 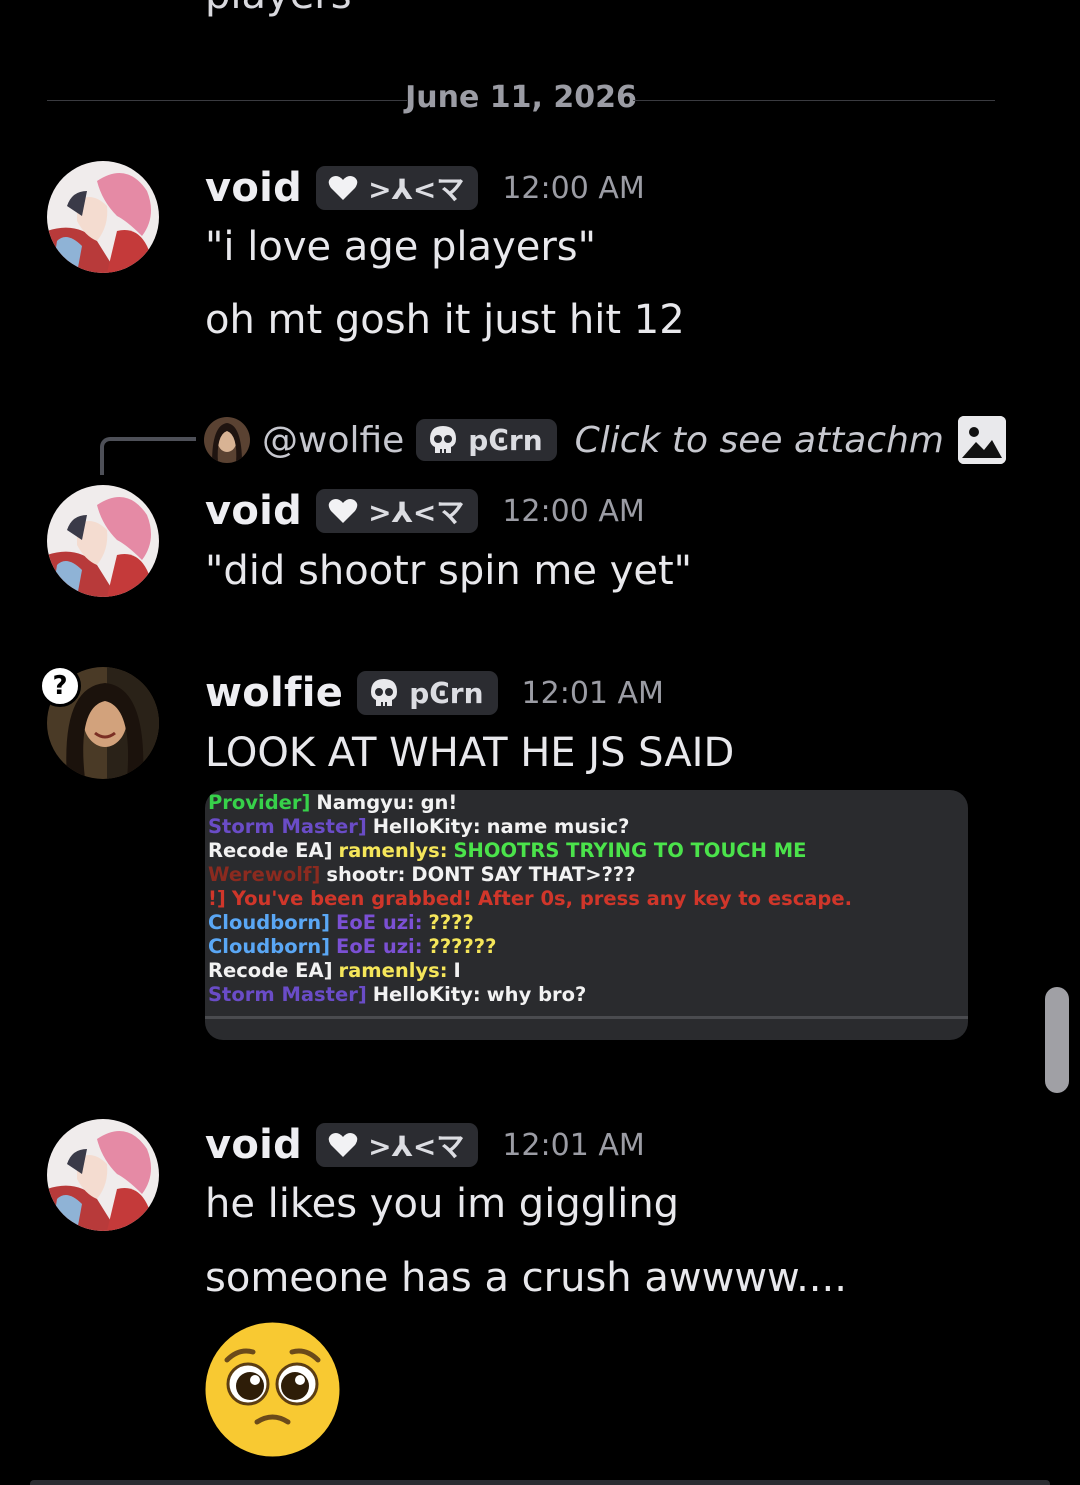 I want to click on chat-line-text: ??????, so click(x=462, y=946).